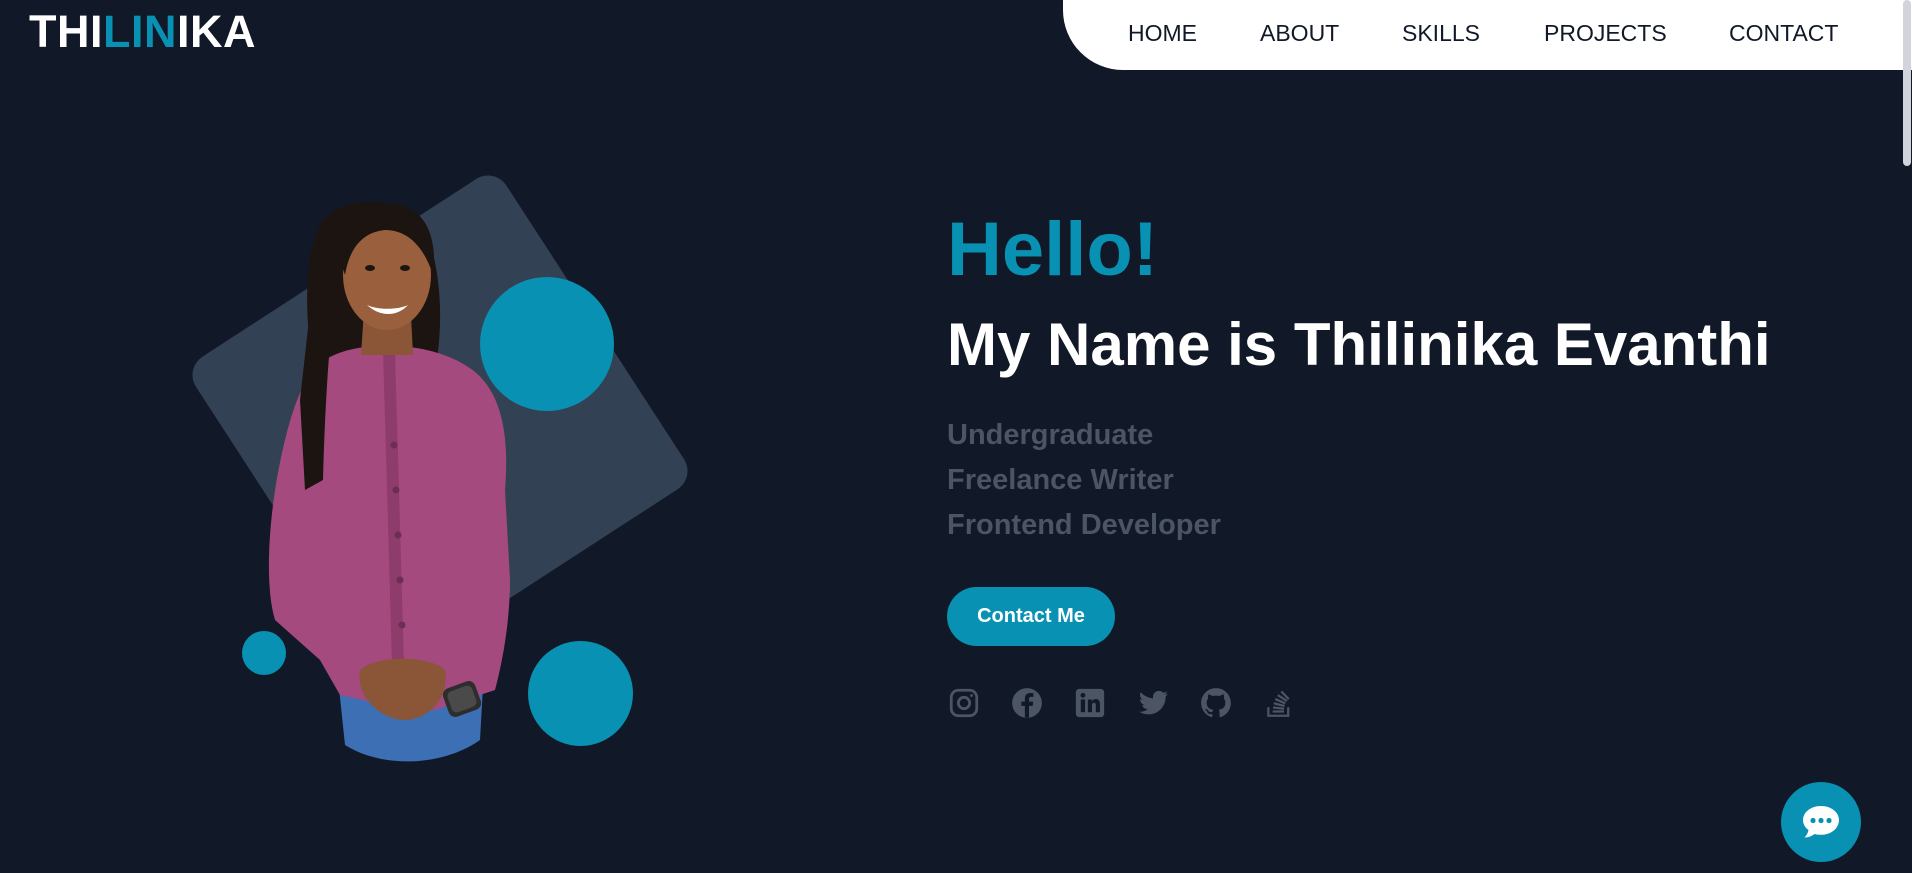 The height and width of the screenshot is (873, 1912). I want to click on chat-button, so click(1821, 822).